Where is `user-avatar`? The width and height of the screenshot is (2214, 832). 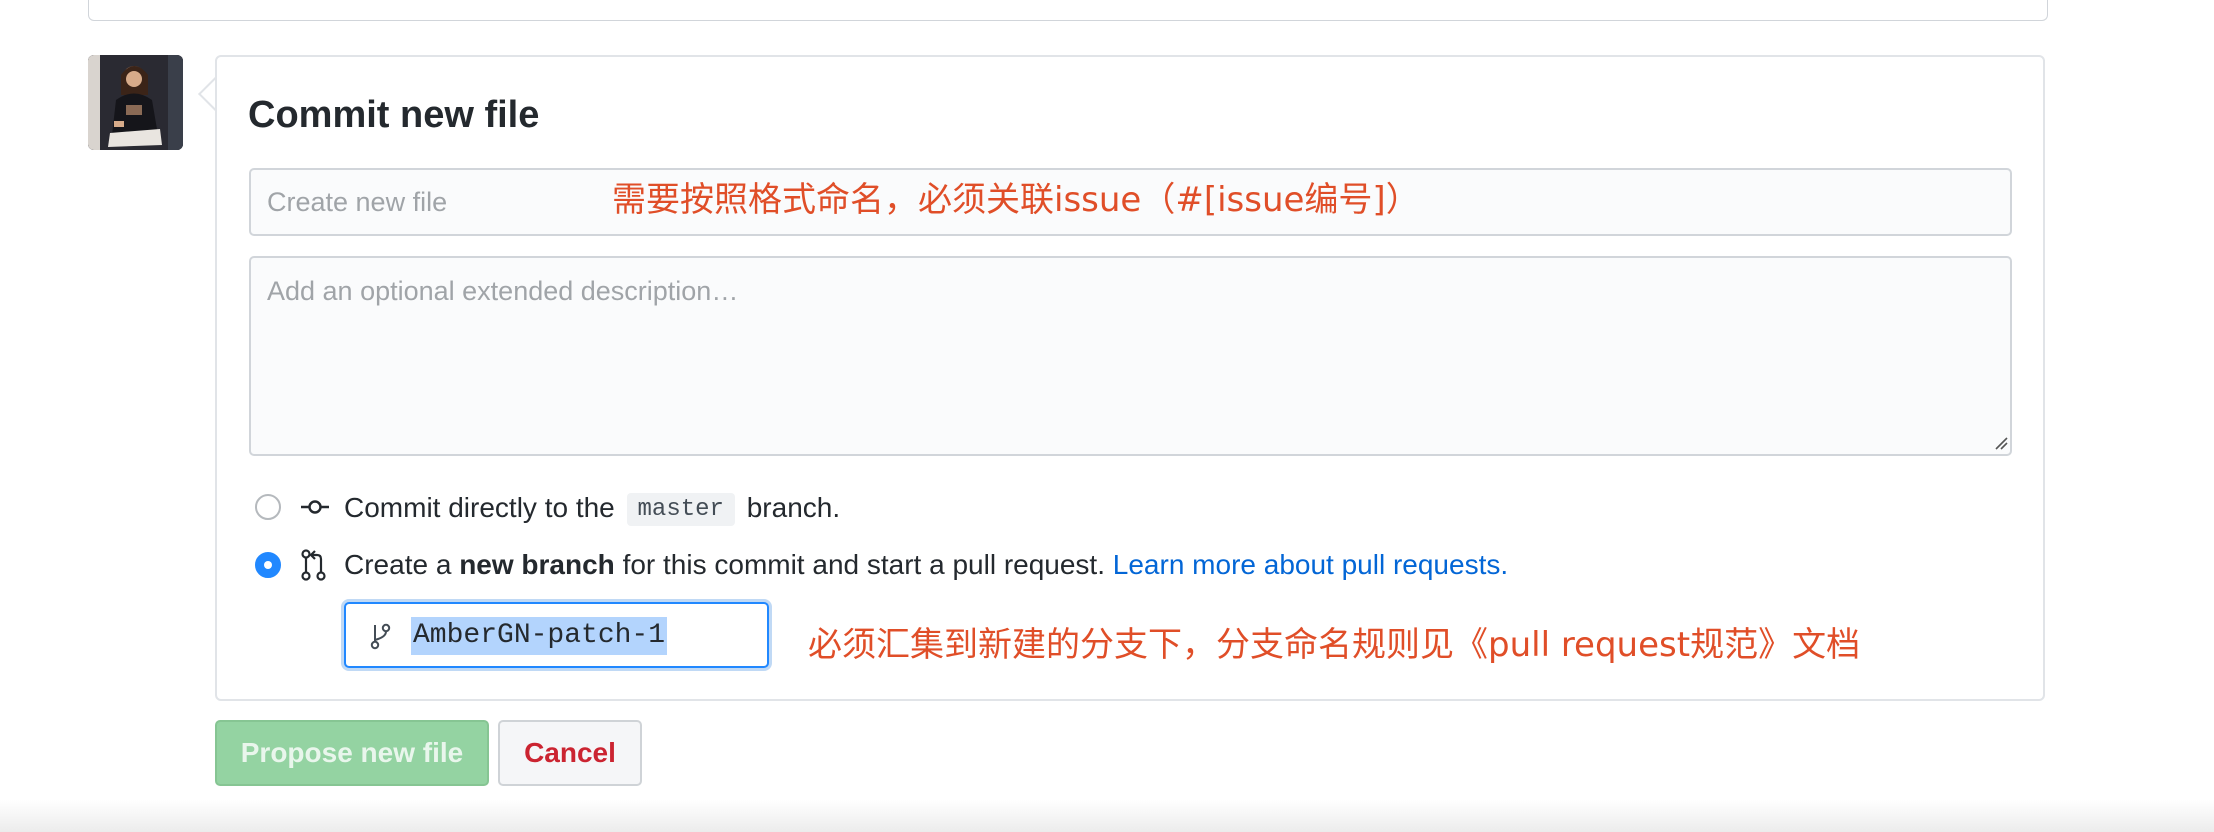
user-avatar is located at coordinates (135, 102).